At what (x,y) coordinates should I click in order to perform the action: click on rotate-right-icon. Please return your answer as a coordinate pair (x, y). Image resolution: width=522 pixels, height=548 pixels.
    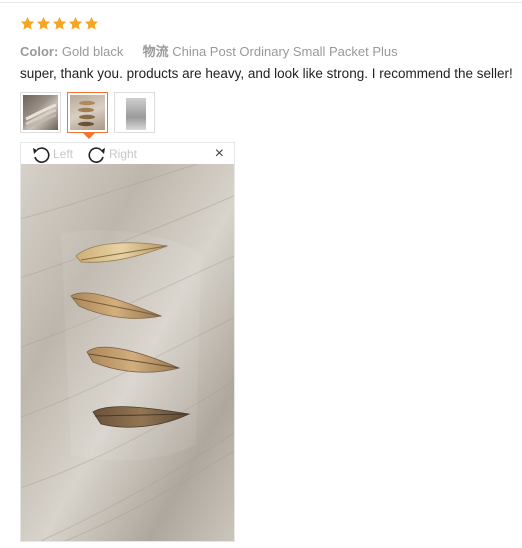
    Looking at the image, I should click on (96, 155).